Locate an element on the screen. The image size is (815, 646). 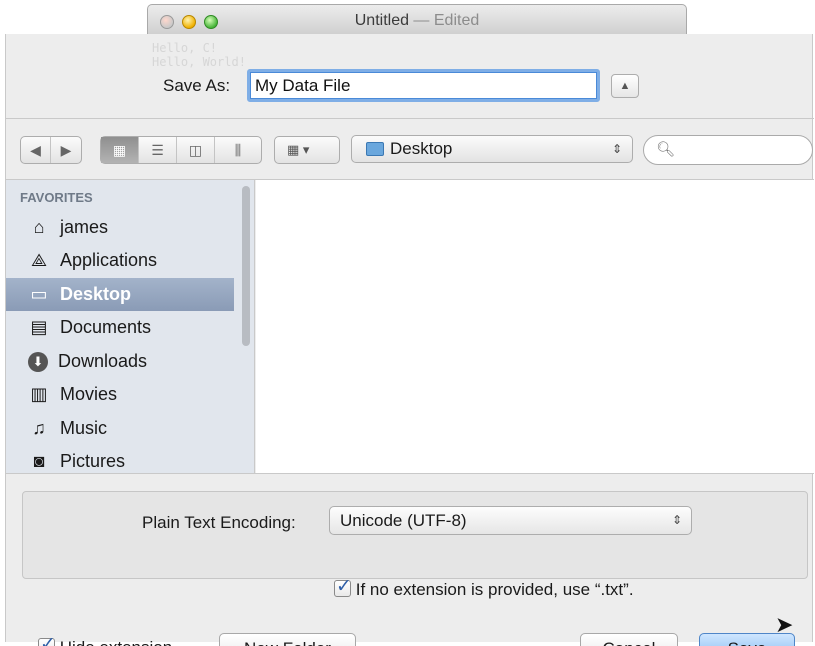
icon-view-button: ▦ is located at coordinates (120, 150).